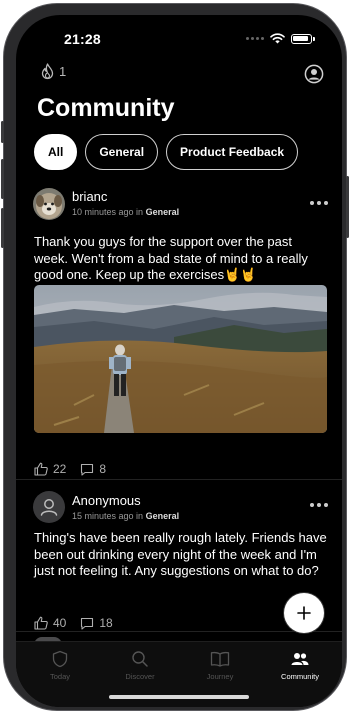  I want to click on plus-icon, so click(304, 613).